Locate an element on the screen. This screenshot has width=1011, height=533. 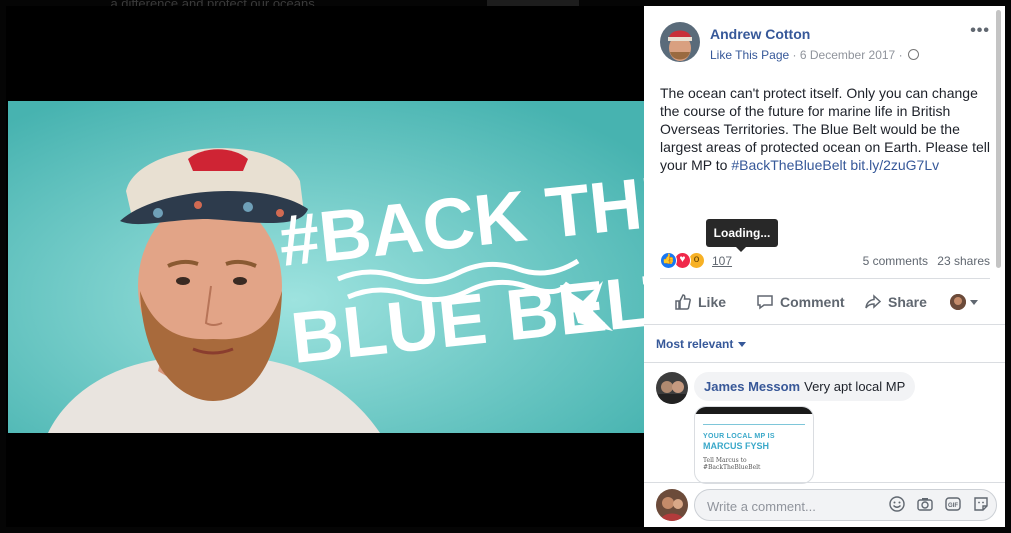
like-reaction-icon: 👍 is located at coordinates (668, 260).